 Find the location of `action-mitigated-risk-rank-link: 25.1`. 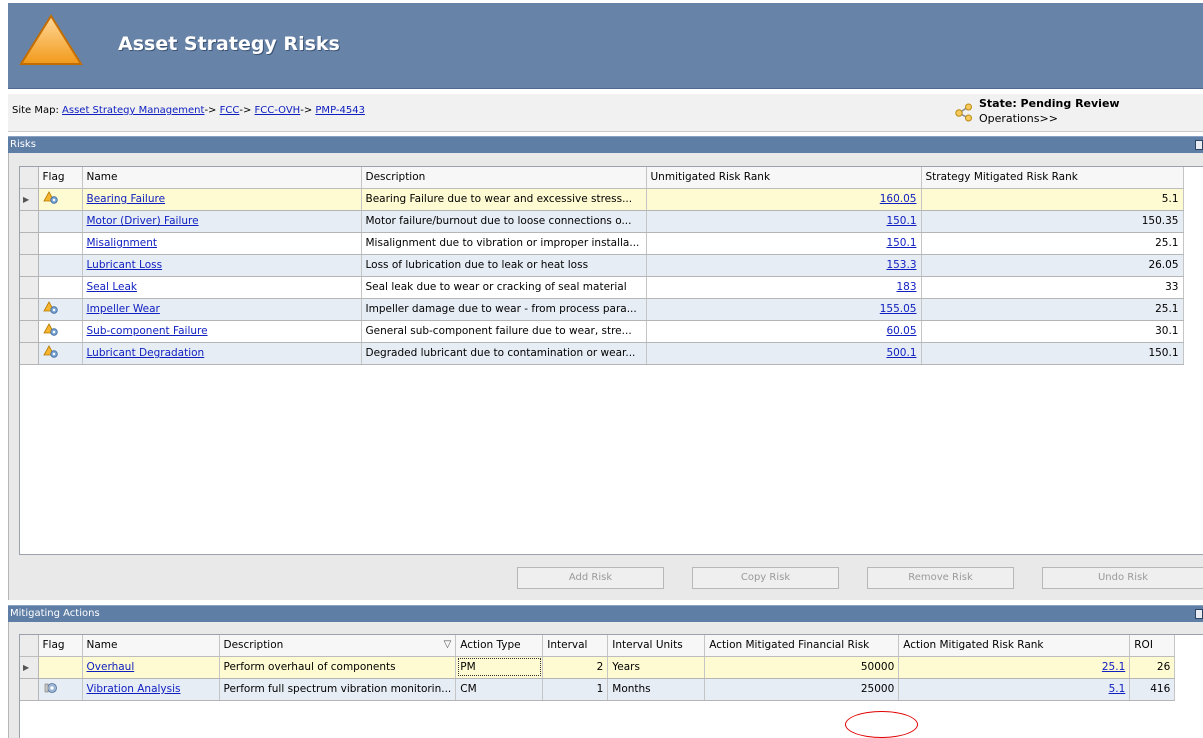

action-mitigated-risk-rank-link: 25.1 is located at coordinates (1113, 667).